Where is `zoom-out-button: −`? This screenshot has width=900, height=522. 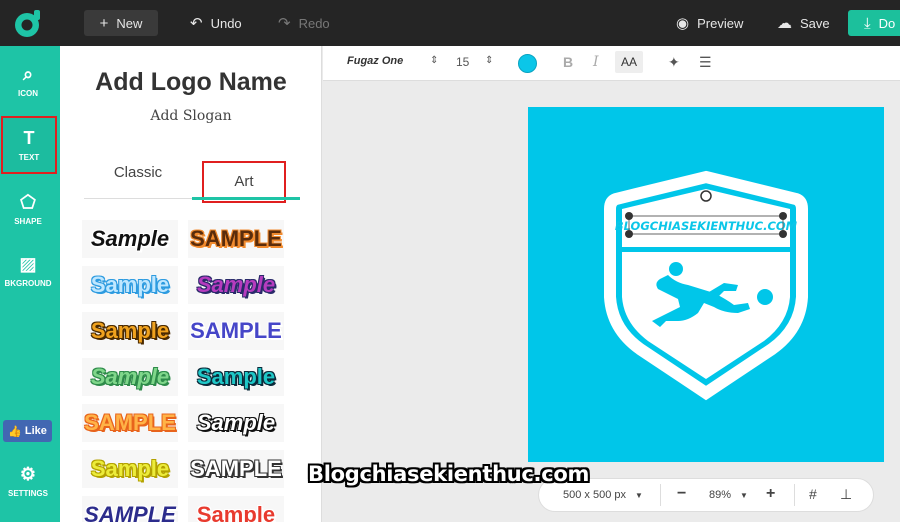
zoom-out-button: − is located at coordinates (681, 494).